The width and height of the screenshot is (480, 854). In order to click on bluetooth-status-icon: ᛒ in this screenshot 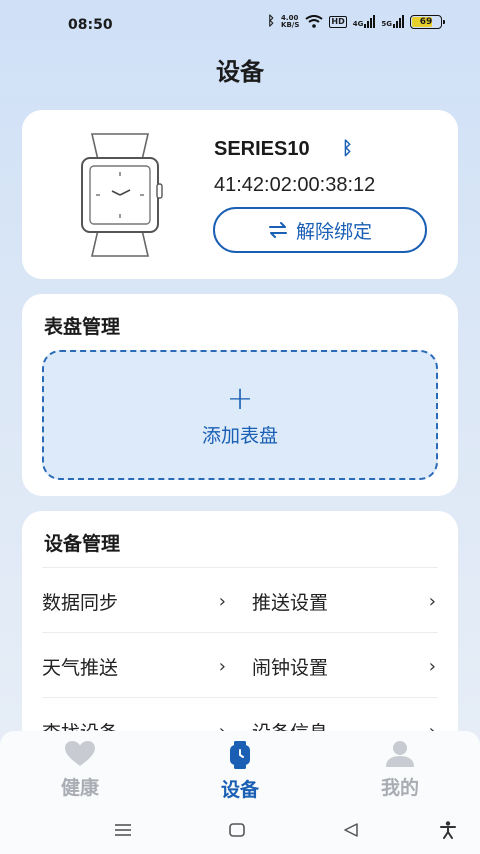, I will do `click(271, 21)`.